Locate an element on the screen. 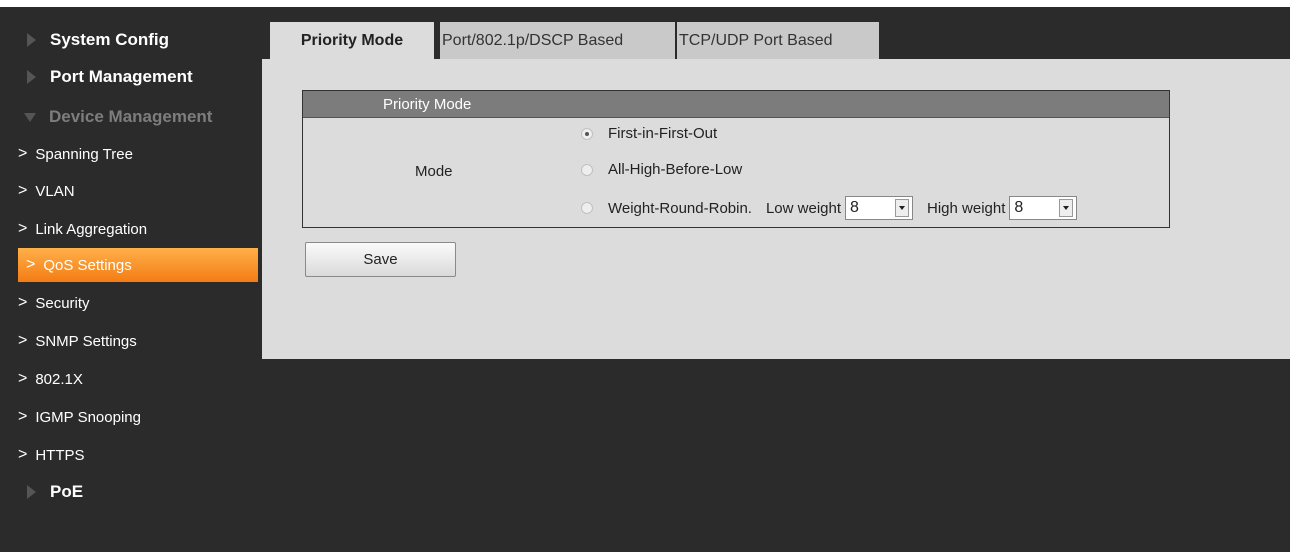 This screenshot has width=1290, height=552. option-label: First-in-First-Out is located at coordinates (663, 133).